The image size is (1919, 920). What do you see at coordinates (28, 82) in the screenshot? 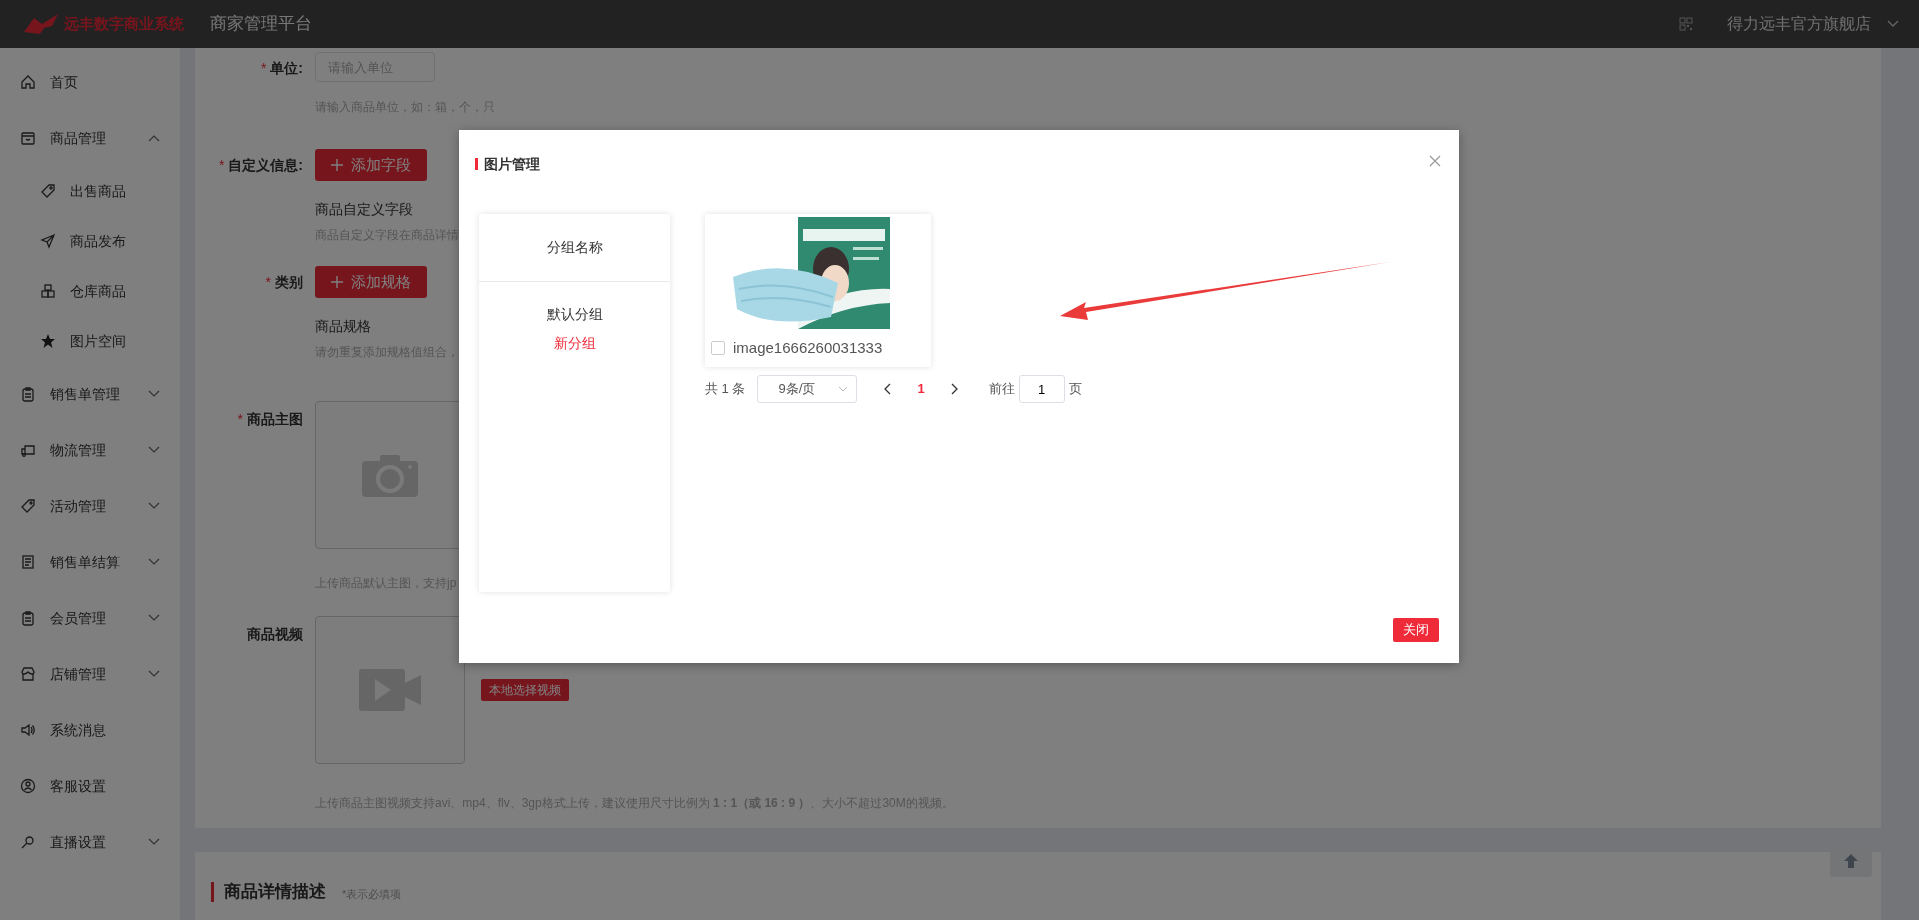
I see `home-icon` at bounding box center [28, 82].